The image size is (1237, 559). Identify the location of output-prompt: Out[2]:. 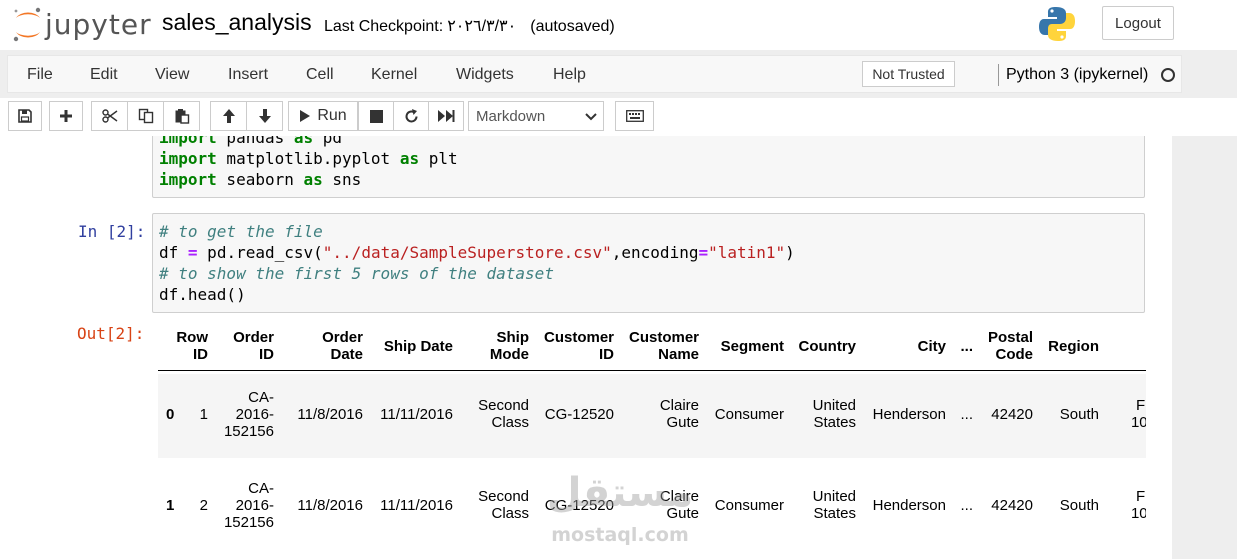
(111, 333).